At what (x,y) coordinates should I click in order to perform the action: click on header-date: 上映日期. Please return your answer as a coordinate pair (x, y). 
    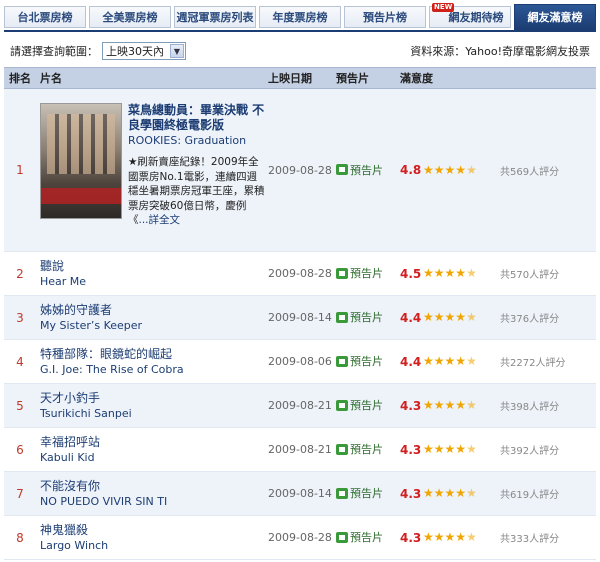
    Looking at the image, I should click on (290, 78).